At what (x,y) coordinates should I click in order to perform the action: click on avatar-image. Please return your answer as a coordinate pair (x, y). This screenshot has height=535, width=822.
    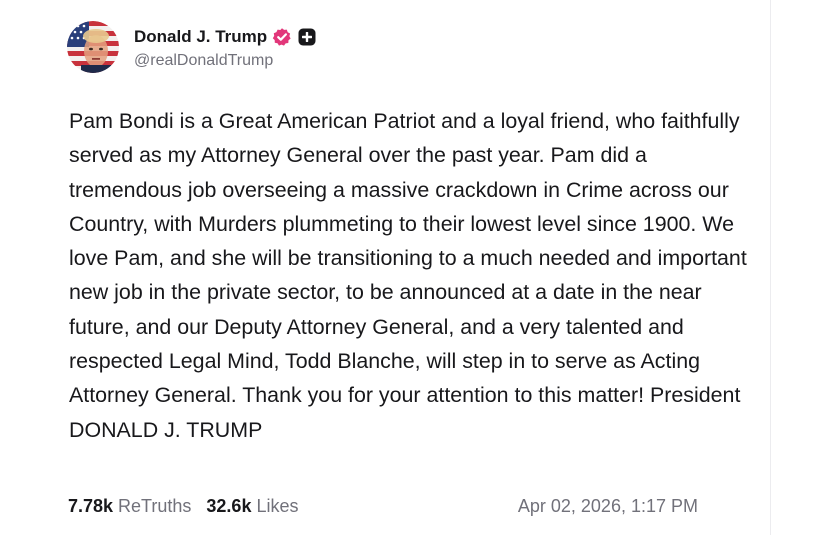
    Looking at the image, I should click on (93, 47).